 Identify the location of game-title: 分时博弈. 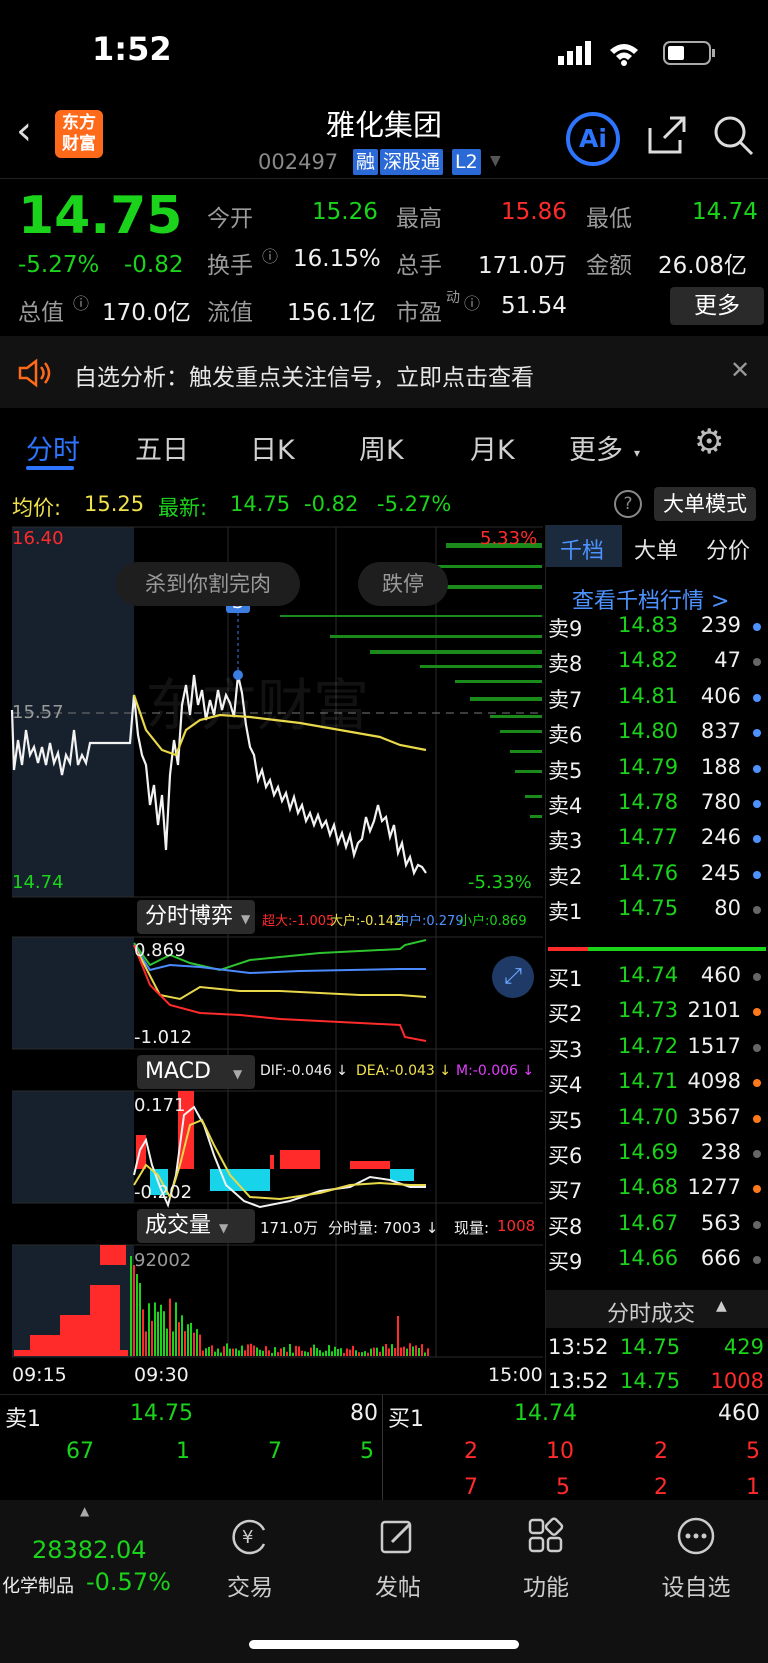
(189, 916).